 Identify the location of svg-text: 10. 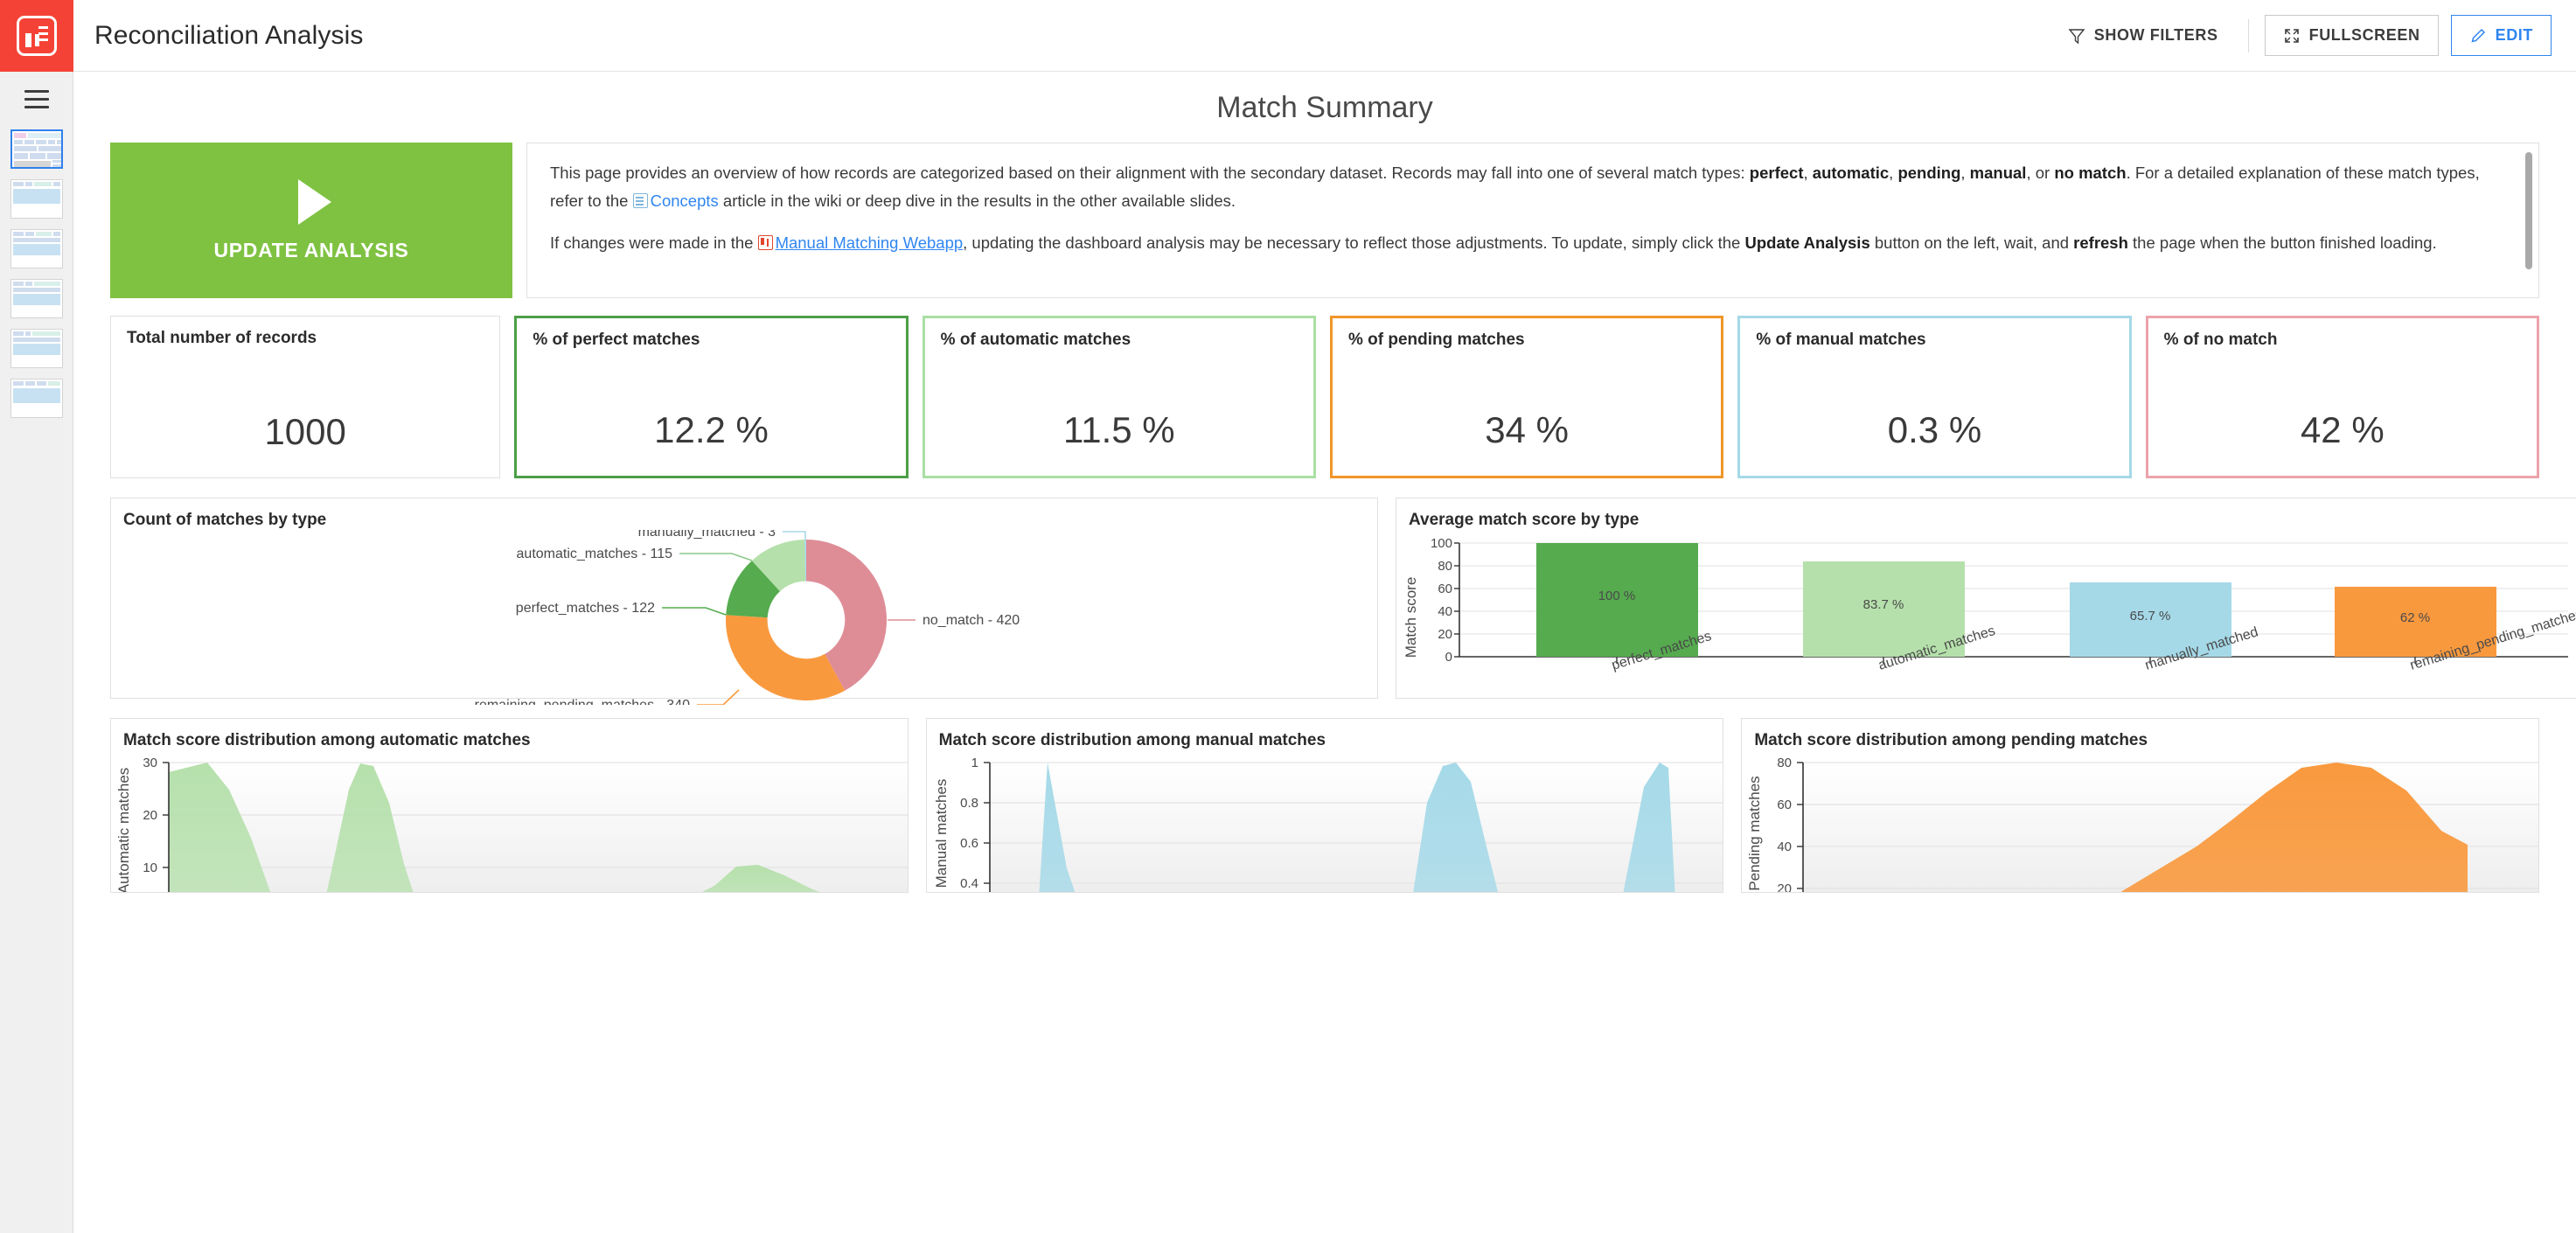
(150, 867).